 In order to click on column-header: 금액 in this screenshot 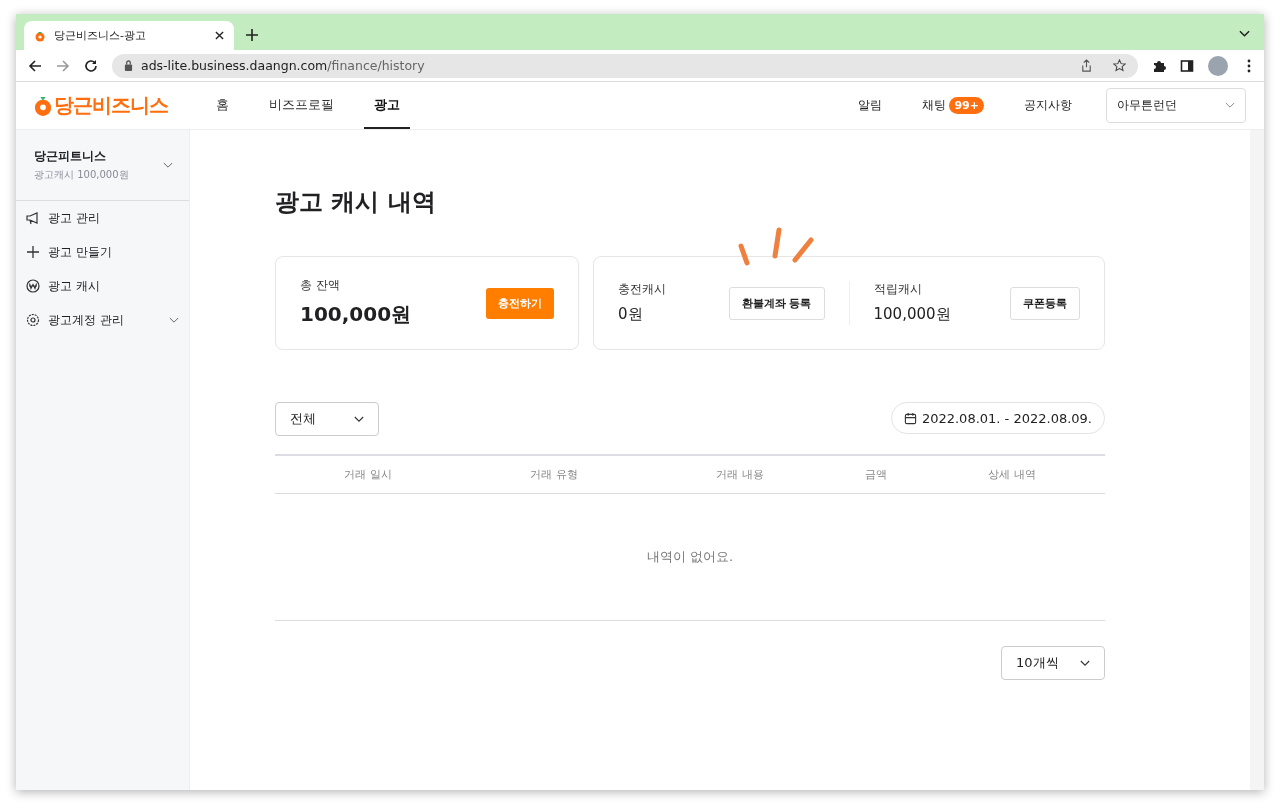, I will do `click(876, 474)`.